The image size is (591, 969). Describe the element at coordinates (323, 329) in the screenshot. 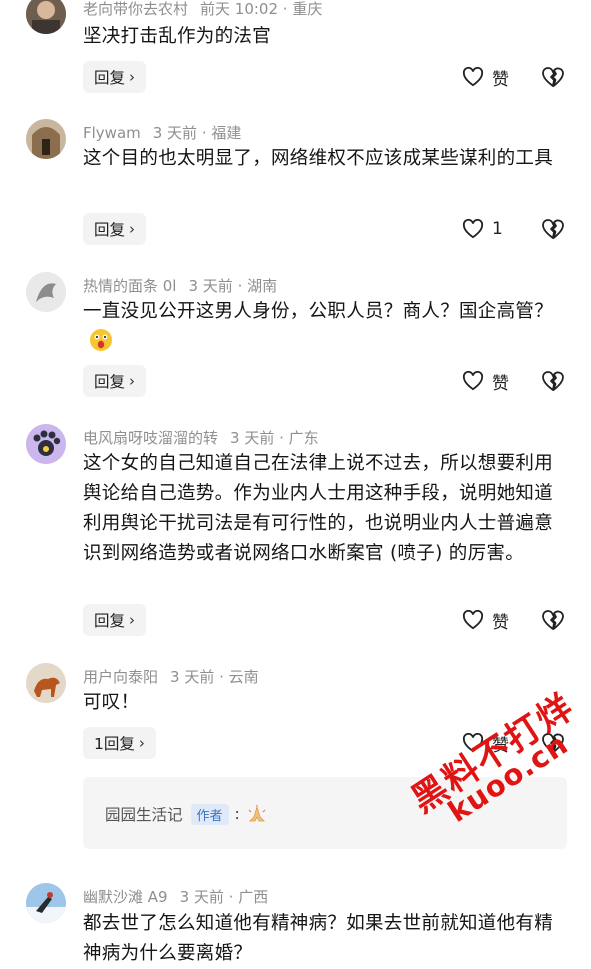

I see `comment-text: 一直没见公开这男人身份，公职人员？商人？国企高管？` at that location.